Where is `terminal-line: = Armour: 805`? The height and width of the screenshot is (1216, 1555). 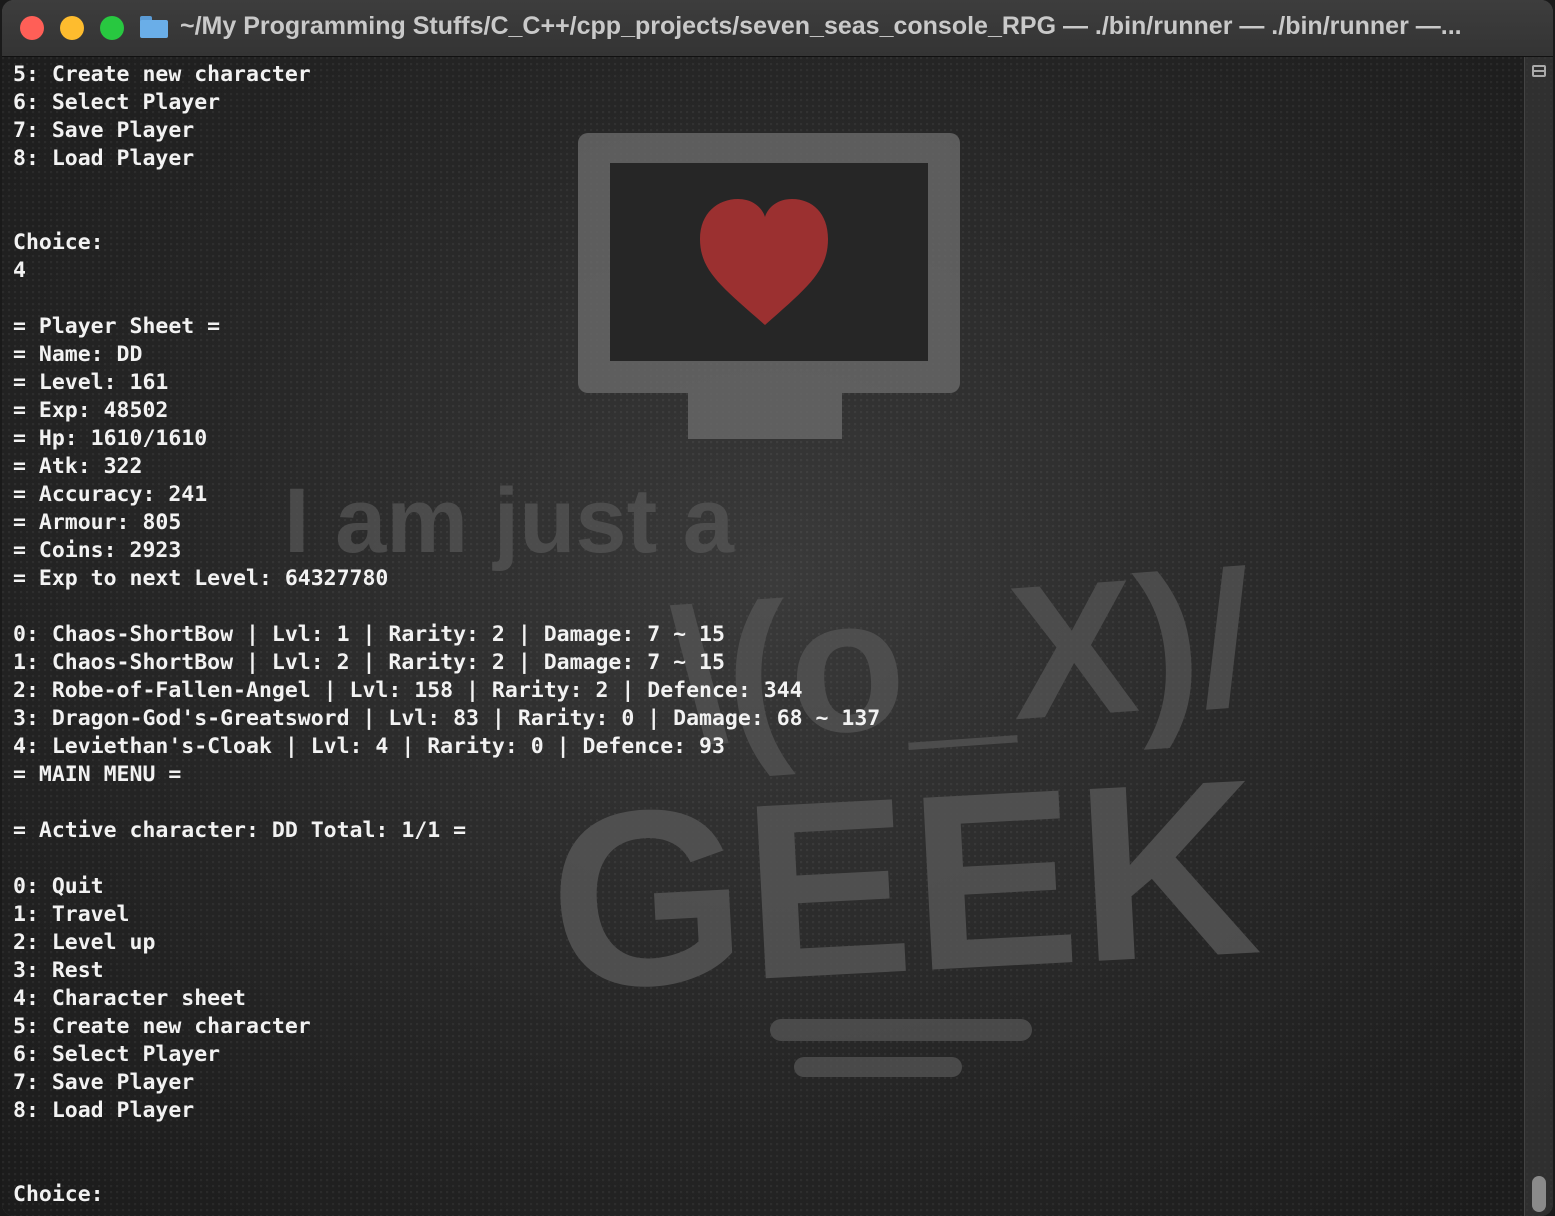
terminal-line: = Armour: 805 is located at coordinates (97, 522).